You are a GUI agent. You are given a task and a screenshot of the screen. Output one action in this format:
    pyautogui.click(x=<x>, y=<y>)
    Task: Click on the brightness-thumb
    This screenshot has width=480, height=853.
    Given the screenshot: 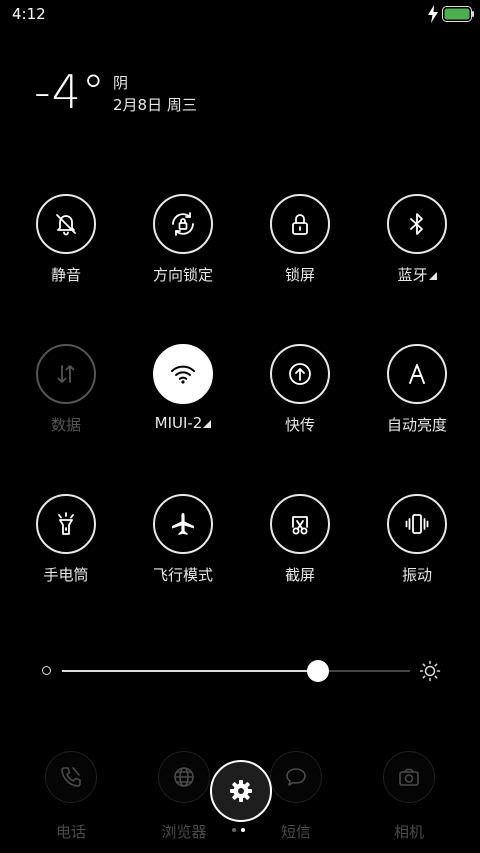 What is the action you would take?
    pyautogui.click(x=317, y=671)
    